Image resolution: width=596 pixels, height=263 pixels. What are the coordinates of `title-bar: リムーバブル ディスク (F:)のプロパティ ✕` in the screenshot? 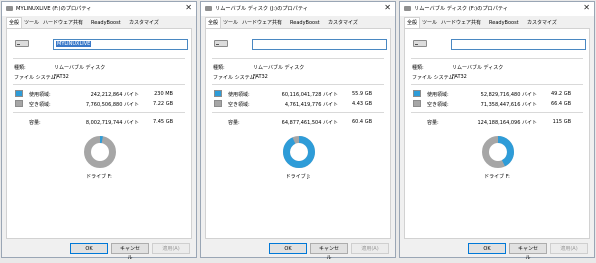 It's located at (497, 9).